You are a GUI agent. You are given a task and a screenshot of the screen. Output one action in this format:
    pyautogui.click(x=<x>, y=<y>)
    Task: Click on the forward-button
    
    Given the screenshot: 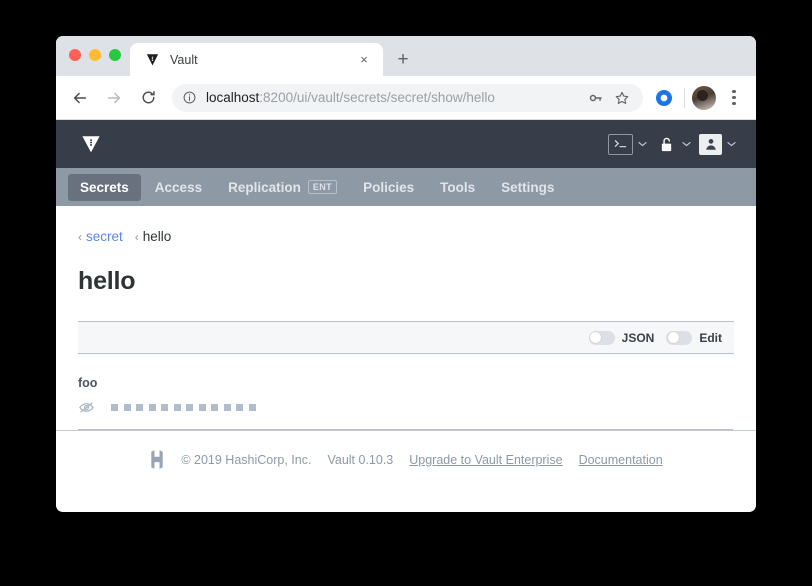 What is the action you would take?
    pyautogui.click(x=114, y=98)
    